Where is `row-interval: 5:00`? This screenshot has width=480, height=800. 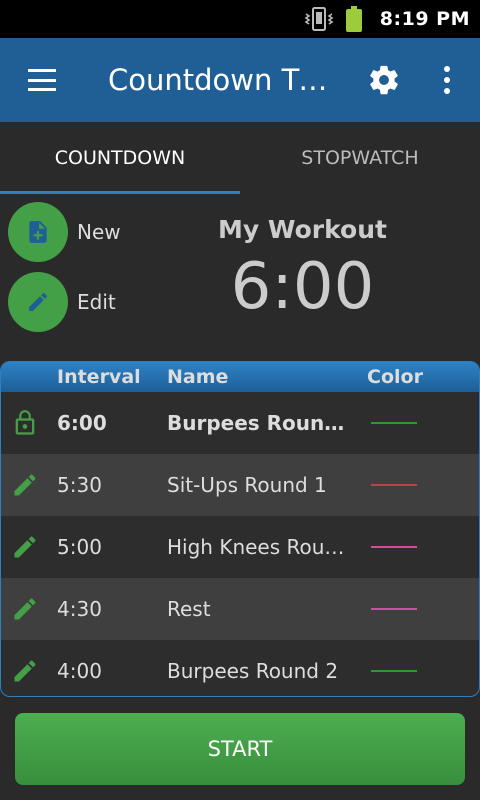
row-interval: 5:00 is located at coordinates (79, 547).